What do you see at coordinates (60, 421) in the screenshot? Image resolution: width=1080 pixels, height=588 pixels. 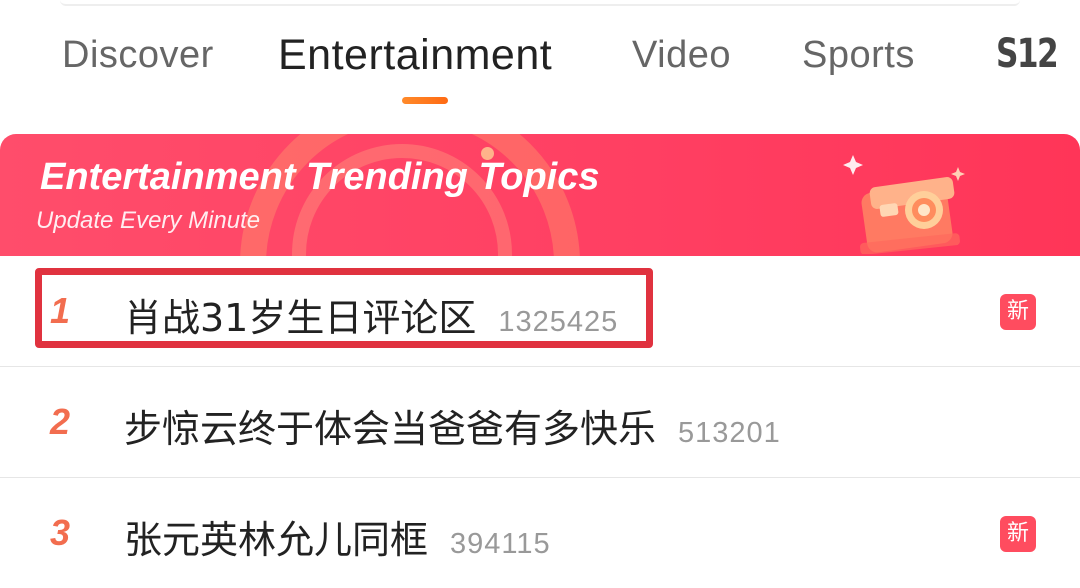 I see `rank-number: 2` at bounding box center [60, 421].